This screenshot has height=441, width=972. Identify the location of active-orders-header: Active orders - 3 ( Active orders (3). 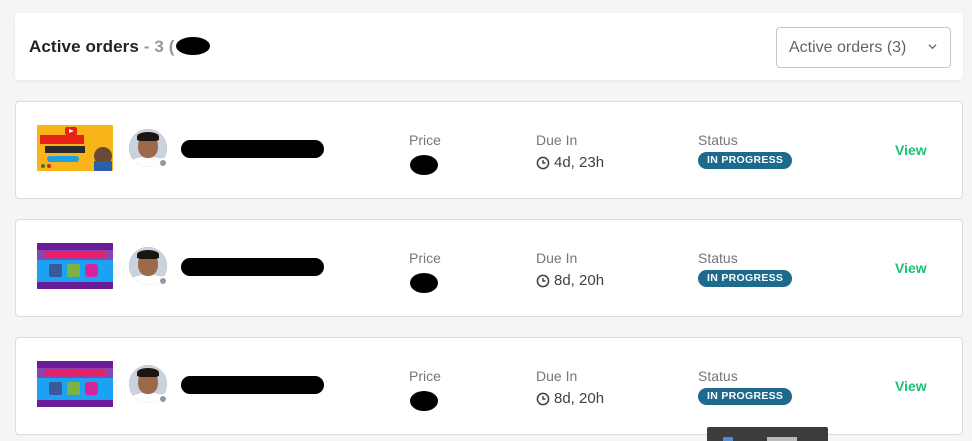
(489, 46).